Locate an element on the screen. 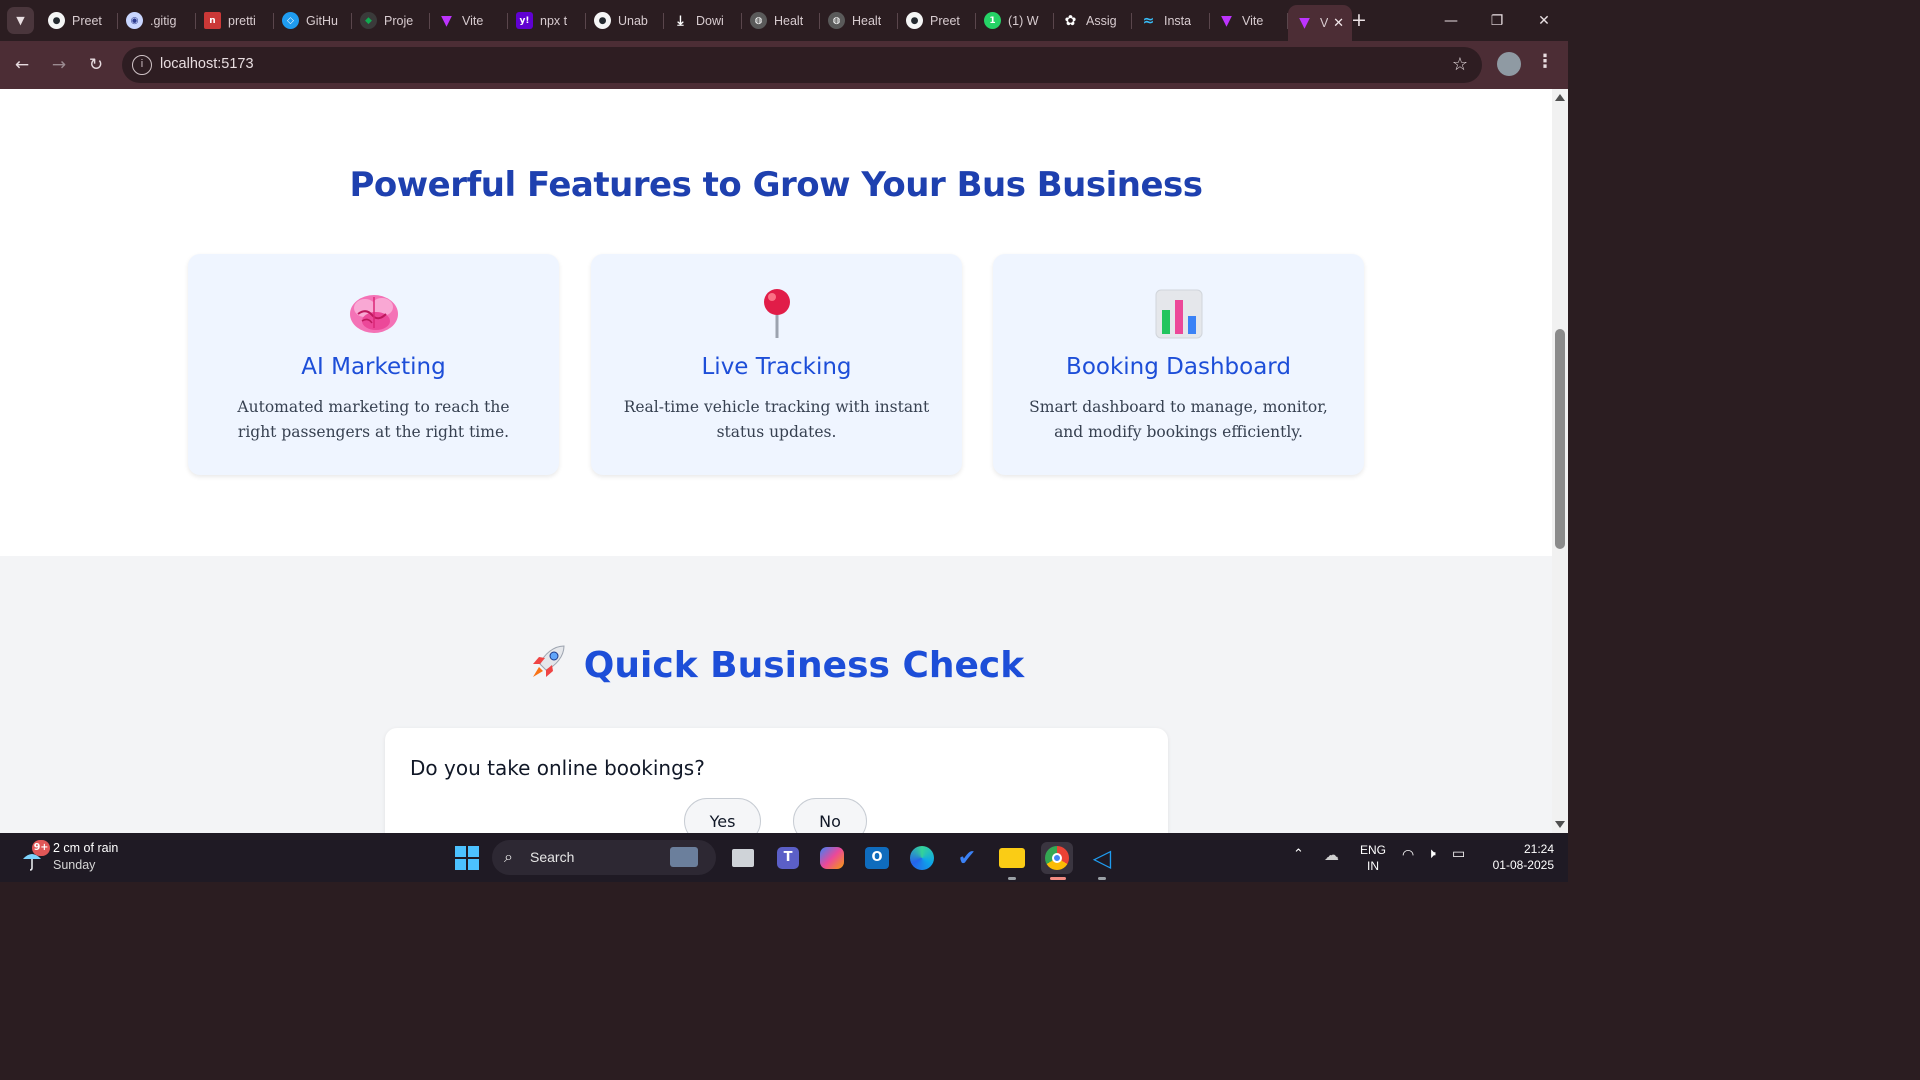  teams-app: T is located at coordinates (788, 858).